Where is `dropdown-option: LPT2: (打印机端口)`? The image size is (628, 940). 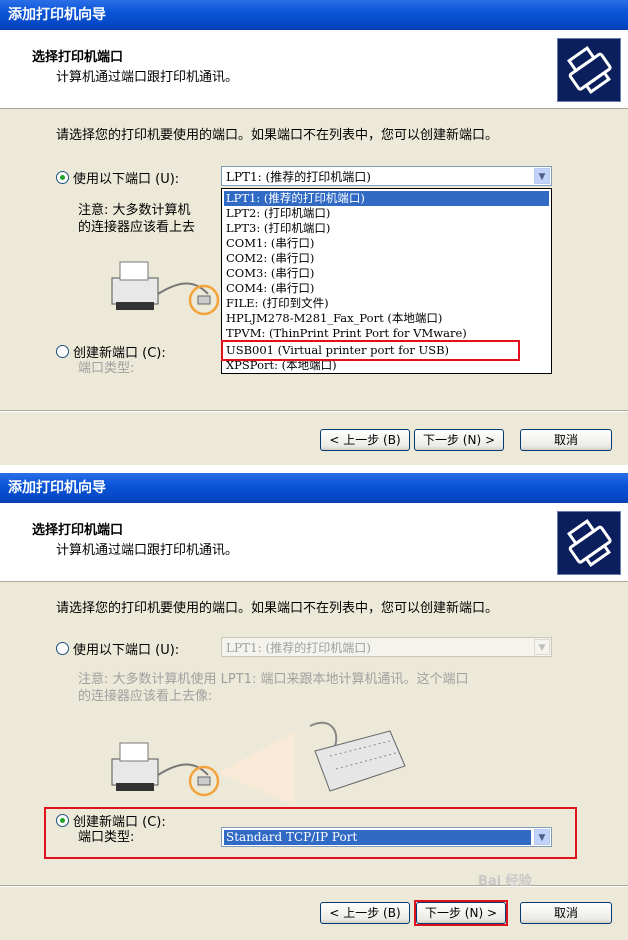
dropdown-option: LPT2: (打印机端口) is located at coordinates (386, 213).